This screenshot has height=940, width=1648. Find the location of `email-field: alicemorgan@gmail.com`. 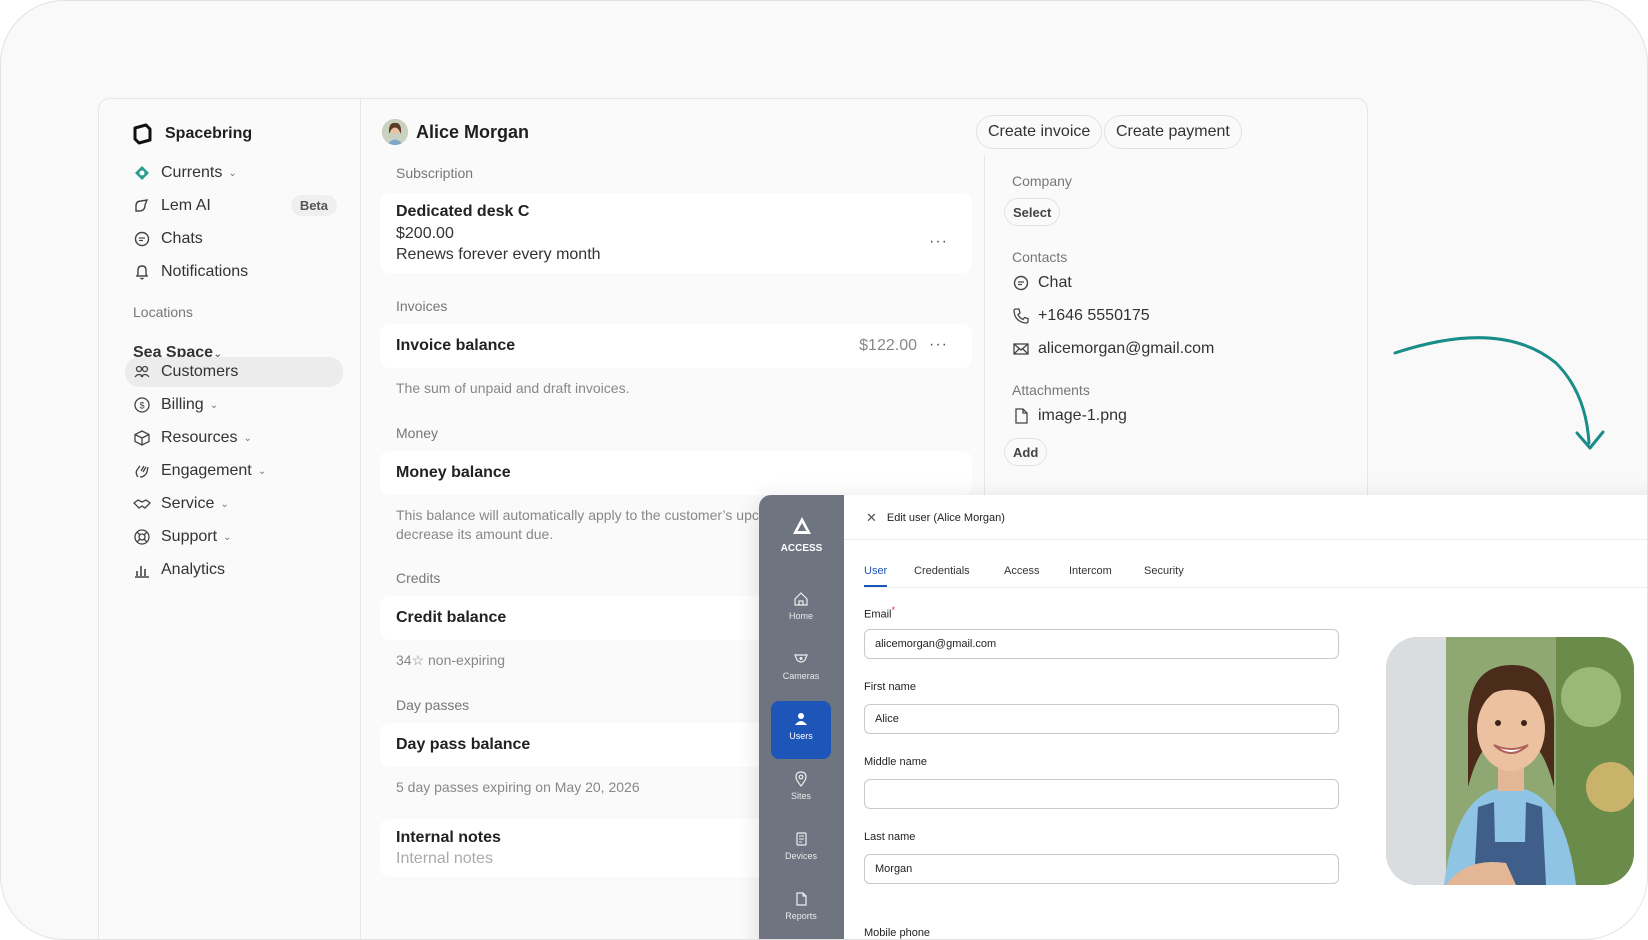

email-field: alicemorgan@gmail.com is located at coordinates (1101, 644).